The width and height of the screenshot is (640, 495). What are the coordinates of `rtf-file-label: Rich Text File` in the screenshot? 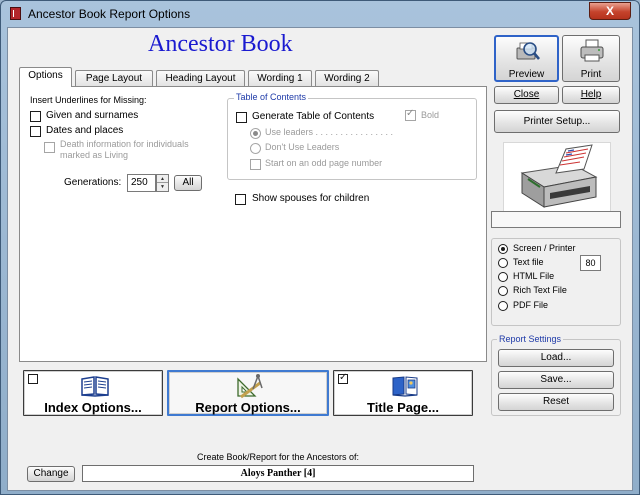 It's located at (540, 290).